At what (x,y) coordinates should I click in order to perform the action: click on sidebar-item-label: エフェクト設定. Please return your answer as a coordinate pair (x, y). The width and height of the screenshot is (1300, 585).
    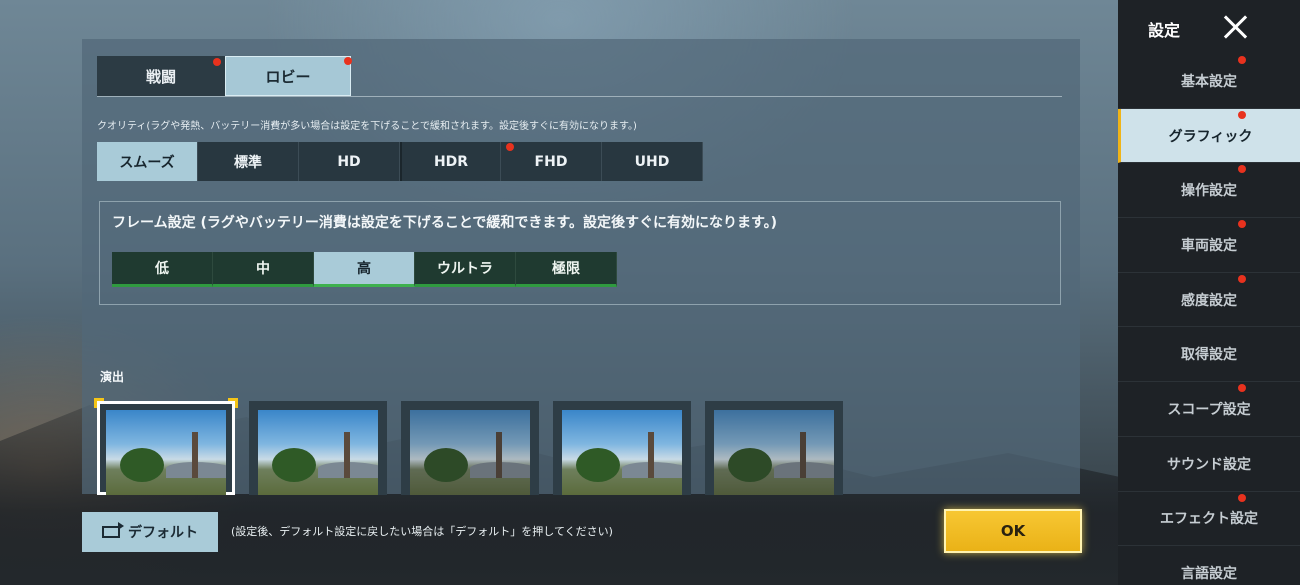
    Looking at the image, I should click on (1209, 519).